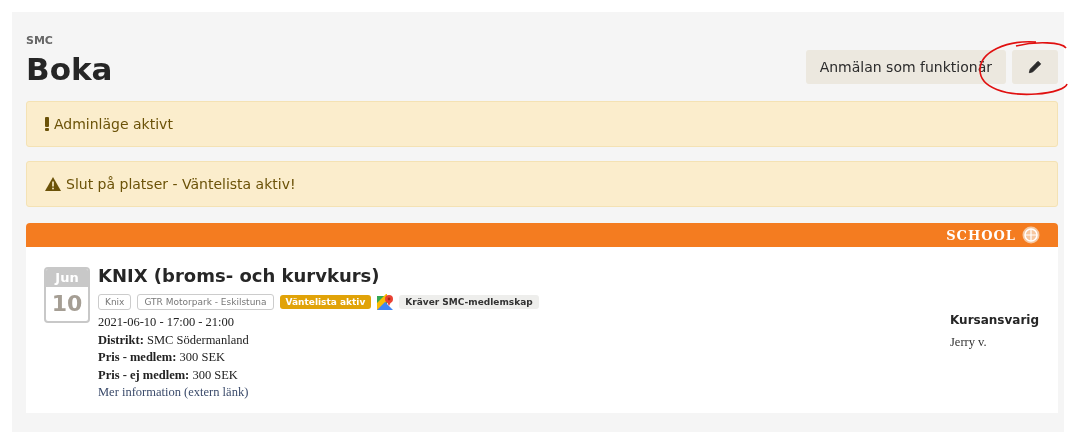  What do you see at coordinates (174, 340) in the screenshot?
I see `info-line: Distrikt: SMC Södermanland` at bounding box center [174, 340].